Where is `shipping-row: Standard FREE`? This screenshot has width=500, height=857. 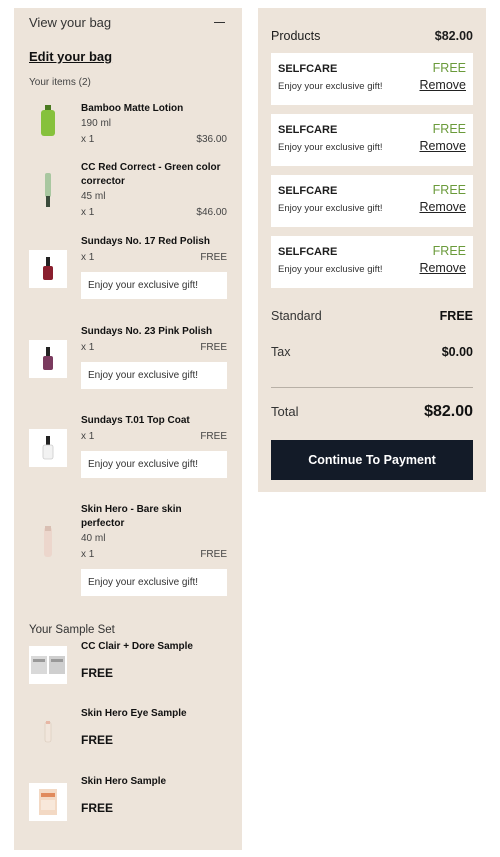
shipping-row: Standard FREE is located at coordinates (372, 316).